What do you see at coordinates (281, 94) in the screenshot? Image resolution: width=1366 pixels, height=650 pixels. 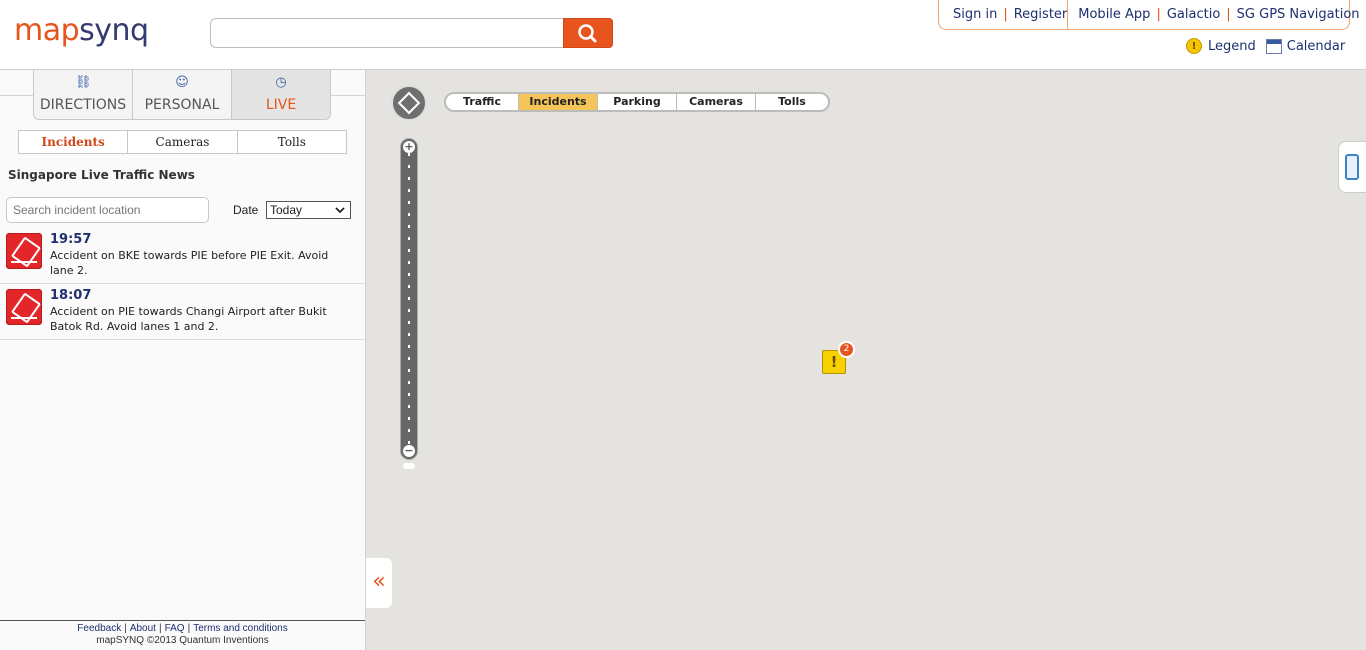 I see `tab-live: ◷ LIVE` at bounding box center [281, 94].